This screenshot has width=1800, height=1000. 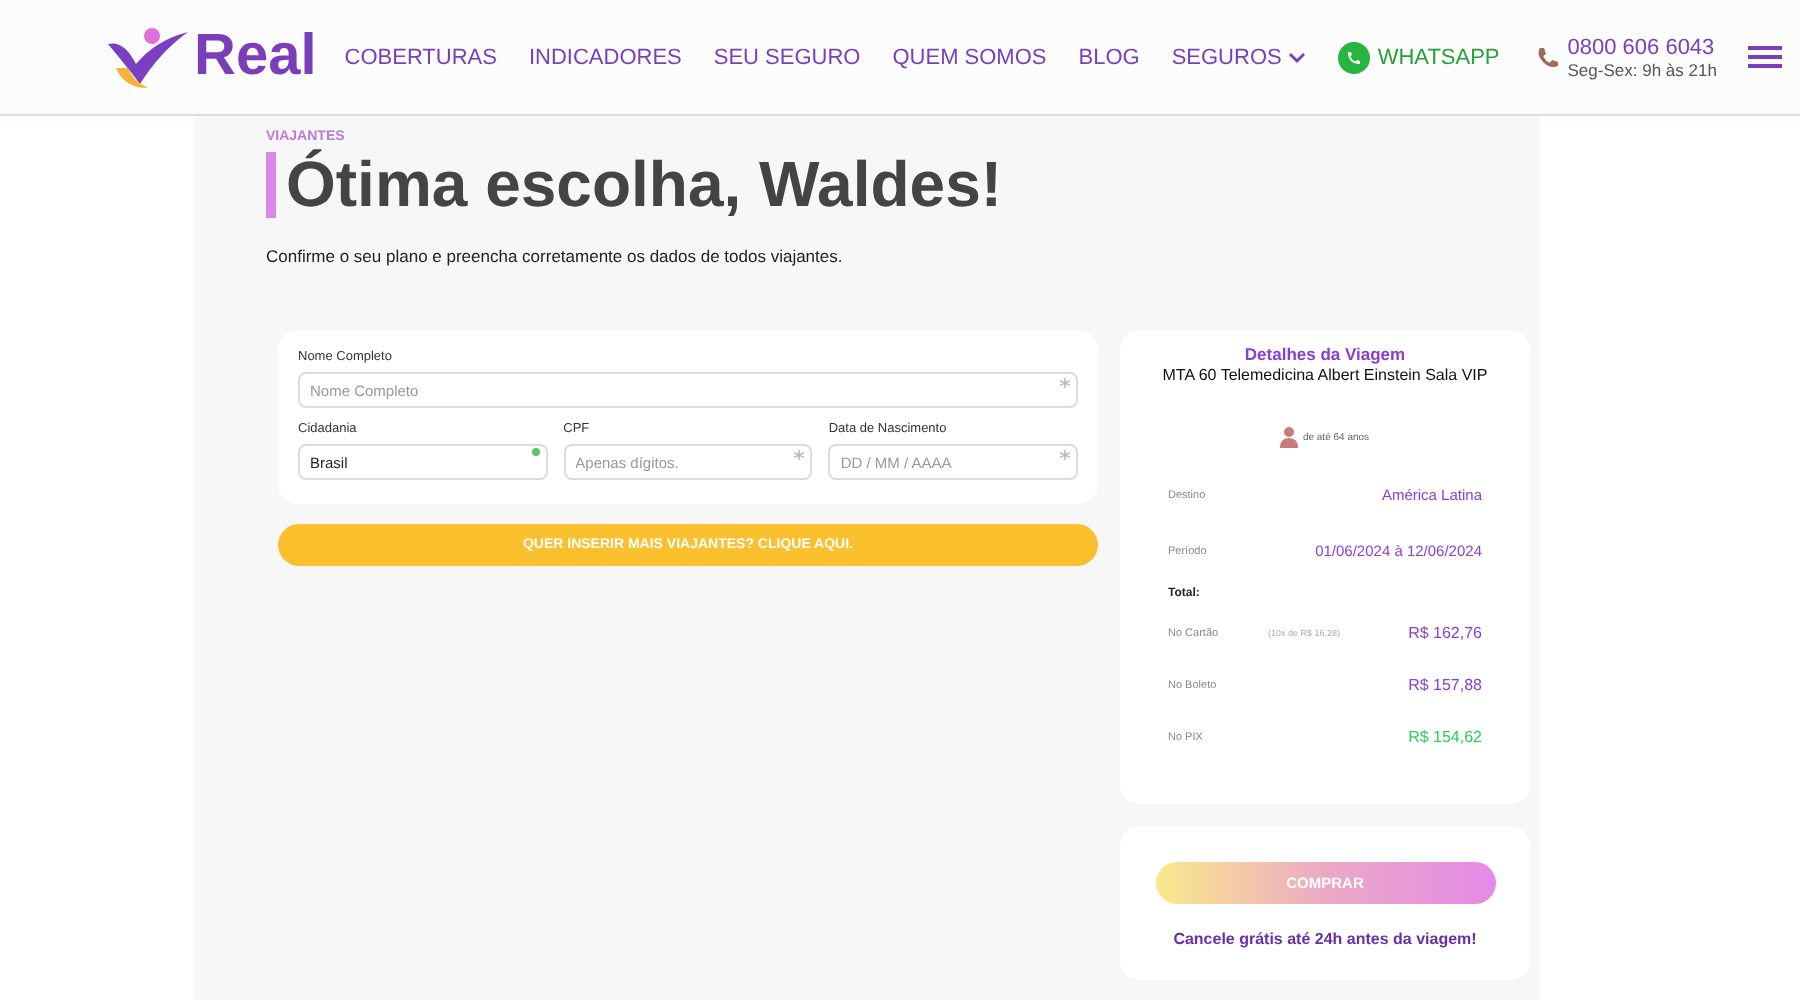 I want to click on person-icon, so click(x=1289, y=437).